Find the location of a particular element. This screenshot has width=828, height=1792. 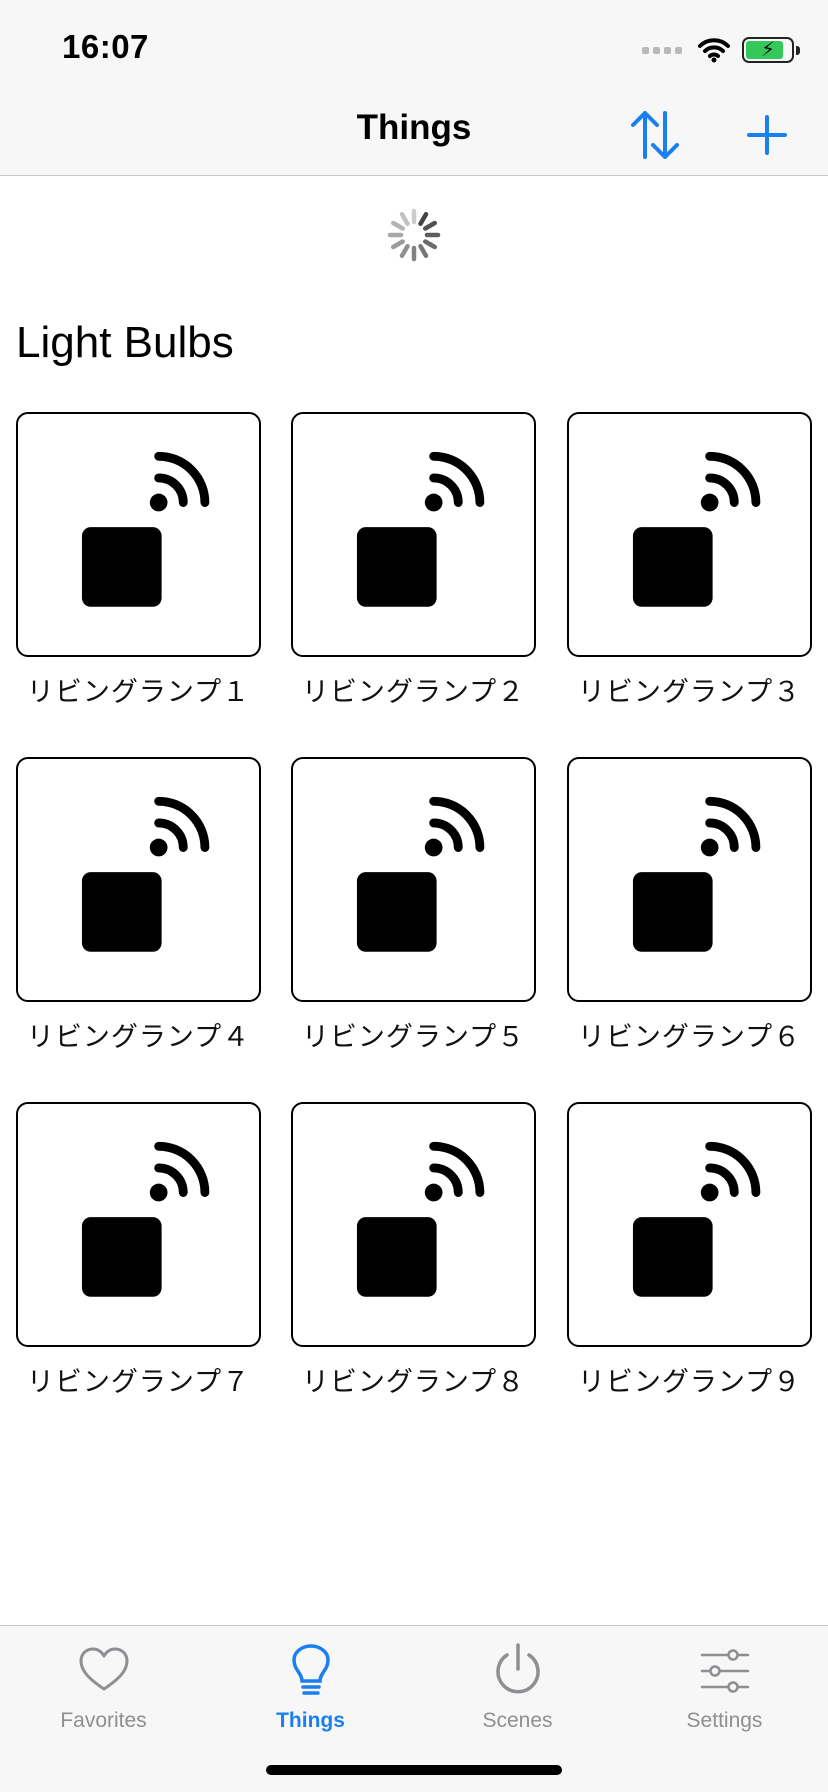

add-button is located at coordinates (767, 135).